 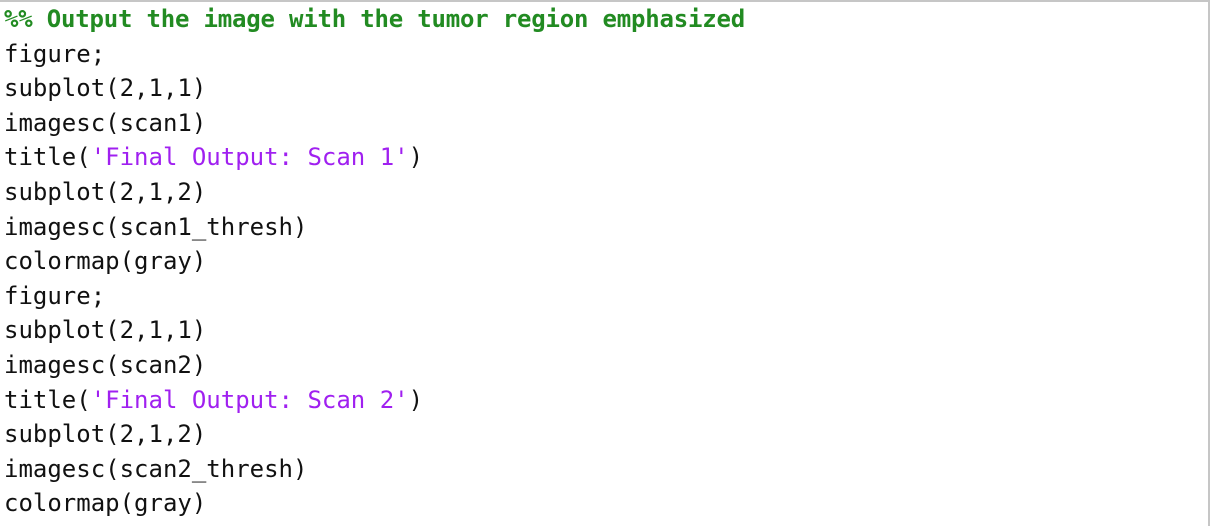 I want to click on code-line: imagesc(scan2), so click(x=606, y=365).